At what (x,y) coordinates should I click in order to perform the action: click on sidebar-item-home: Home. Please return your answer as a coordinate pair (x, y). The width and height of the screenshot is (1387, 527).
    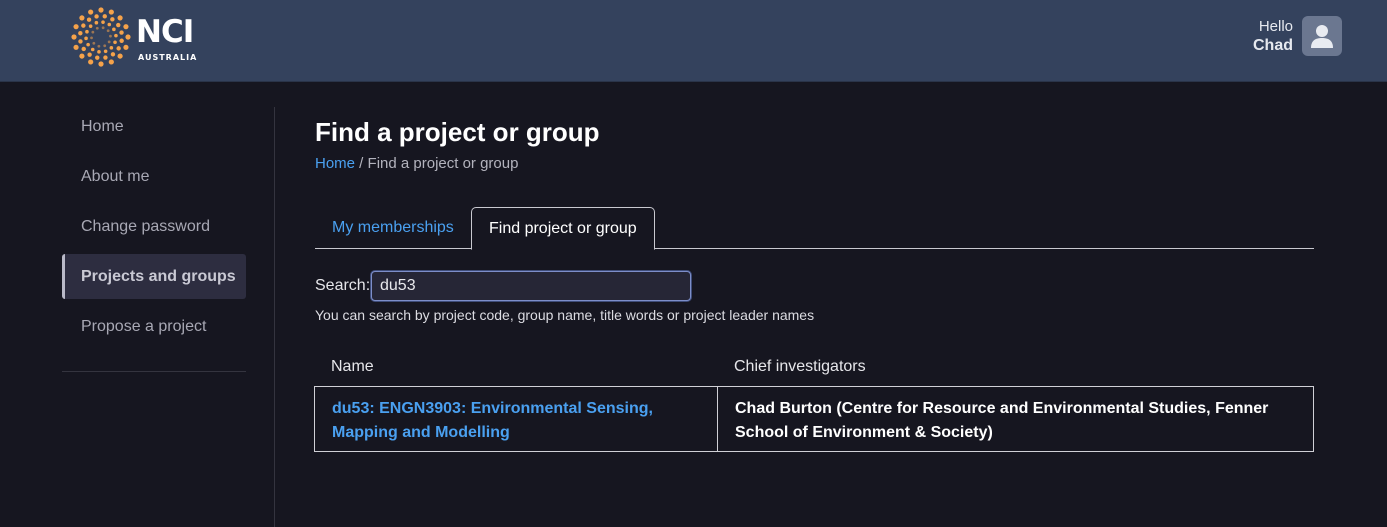
    Looking at the image, I should click on (154, 126).